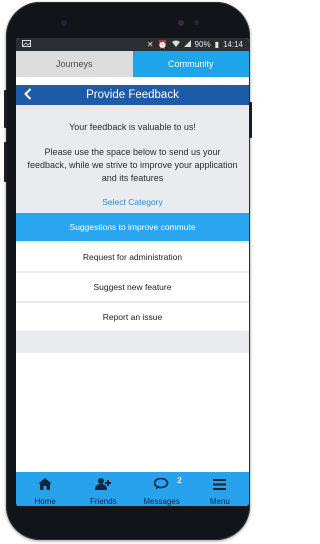  What do you see at coordinates (103, 486) in the screenshot?
I see `add-friend-icon` at bounding box center [103, 486].